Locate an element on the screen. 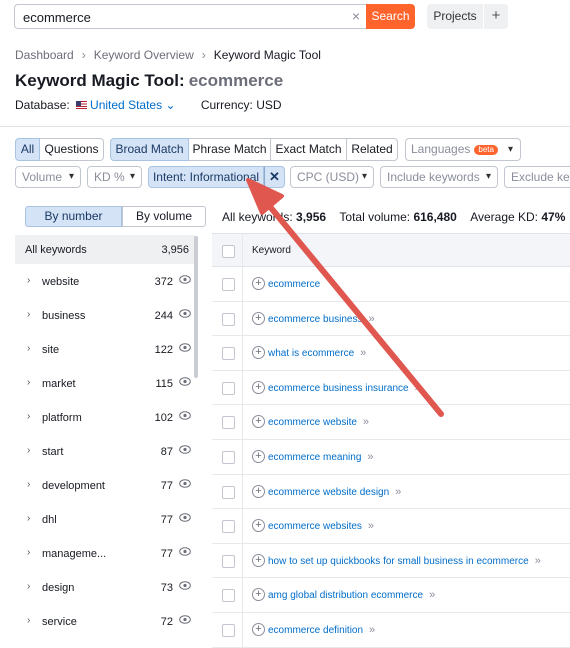  breadcrumb-dashboard: Dashboard is located at coordinates (44, 55).